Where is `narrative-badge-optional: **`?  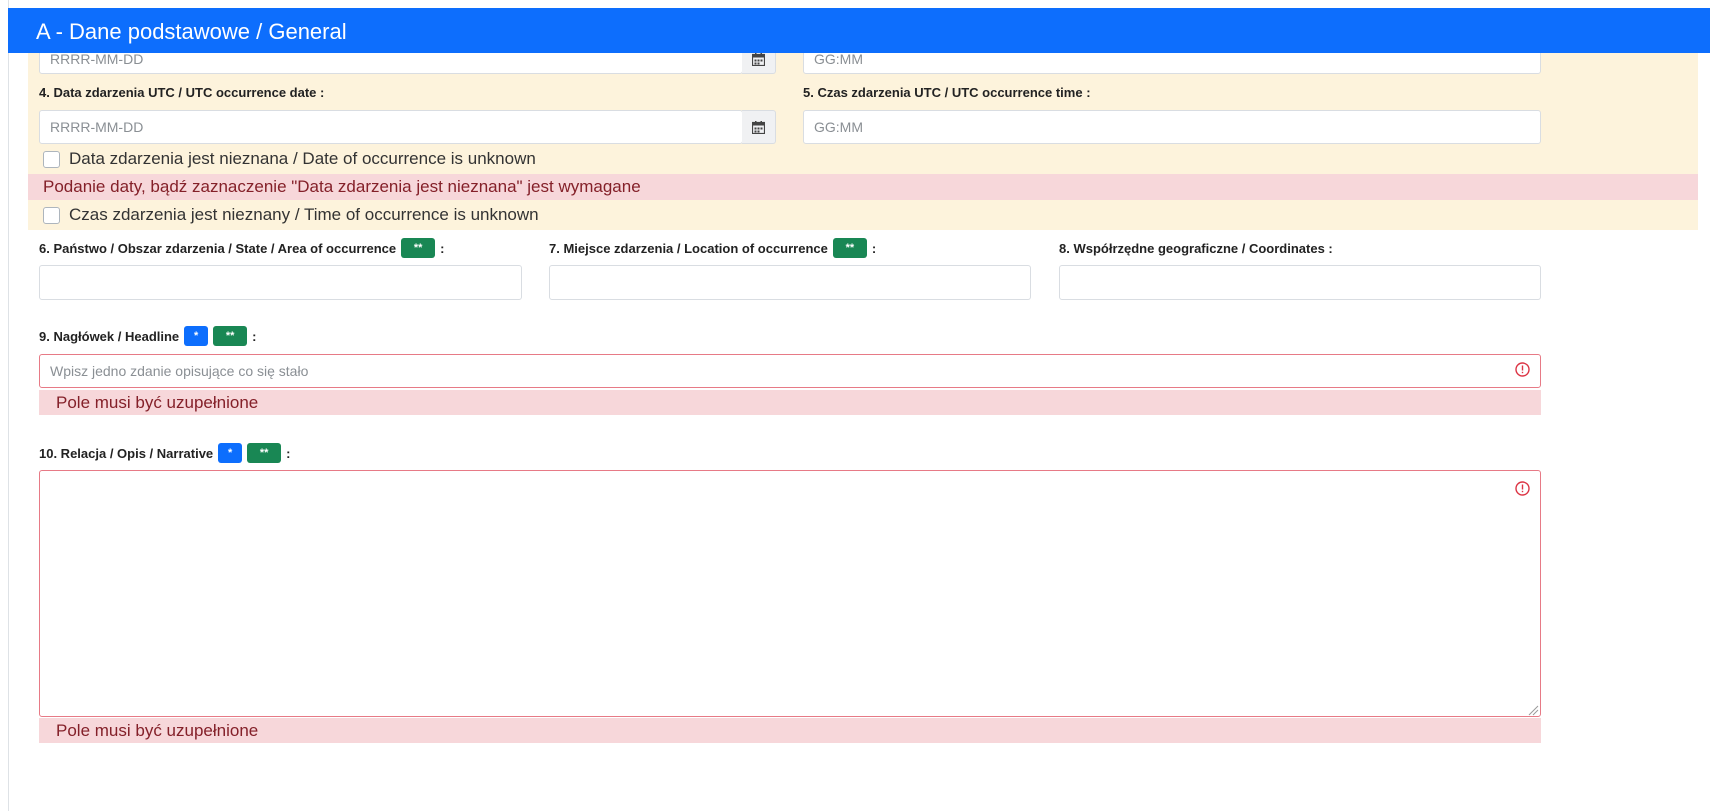
narrative-badge-optional: ** is located at coordinates (264, 453).